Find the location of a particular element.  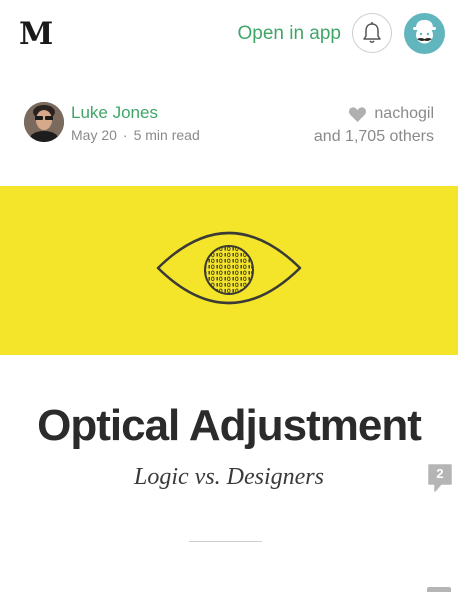

open-in-app-link: Open in app is located at coordinates (289, 34).